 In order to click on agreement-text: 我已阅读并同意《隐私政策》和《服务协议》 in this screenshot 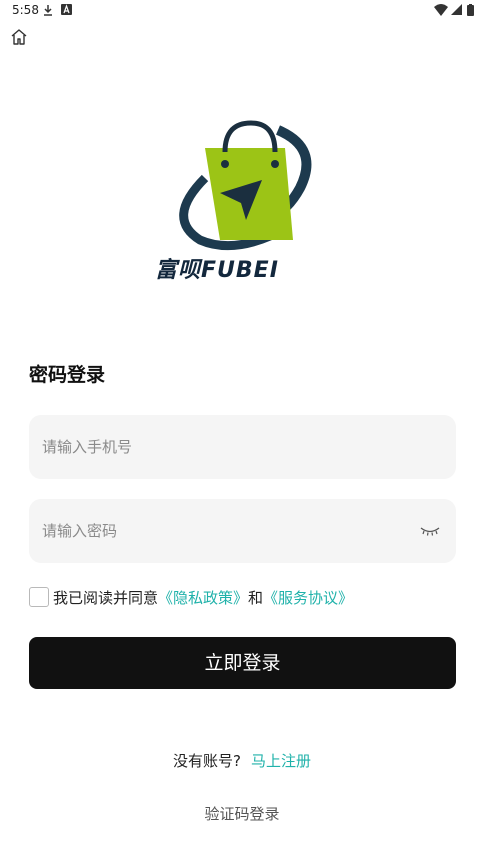, I will do `click(203, 597)`.